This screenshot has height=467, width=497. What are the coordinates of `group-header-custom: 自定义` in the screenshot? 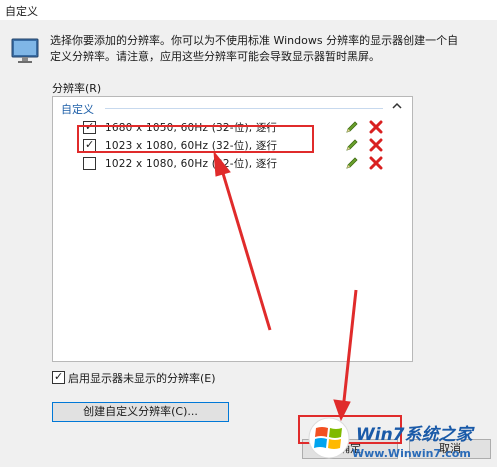 It's located at (77, 109).